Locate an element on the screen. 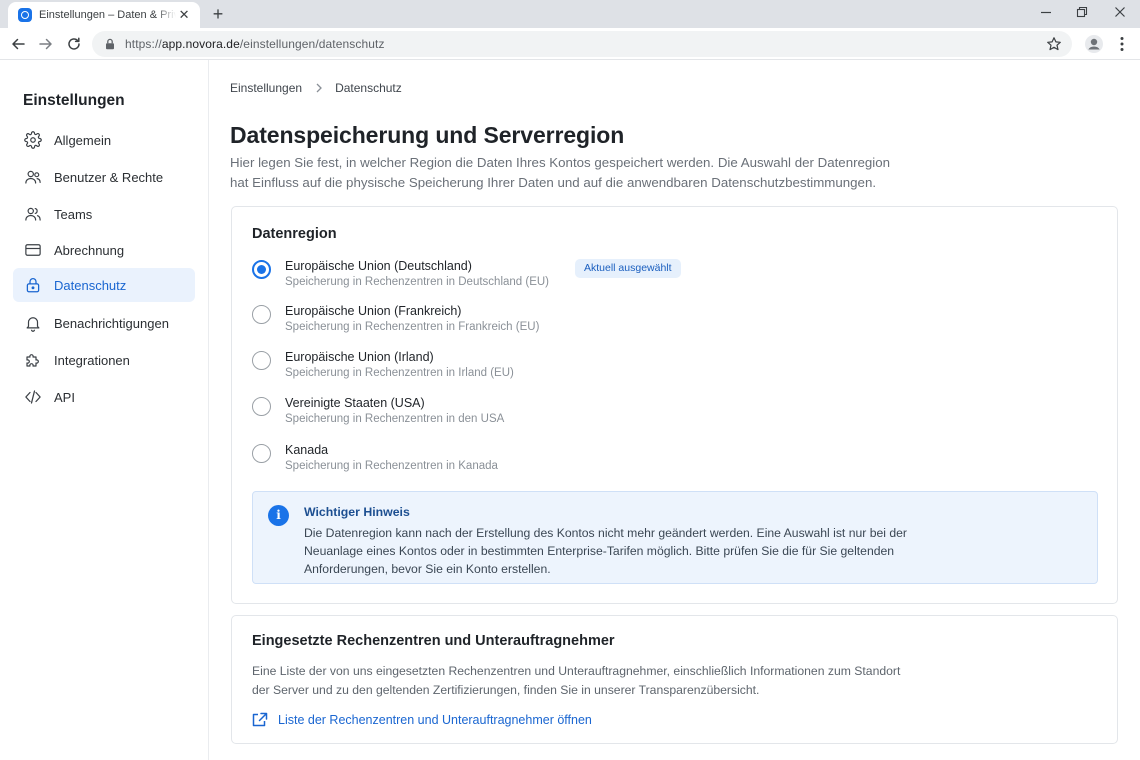  page-title: Datenspeicherung und Serverregion is located at coordinates (427, 135).